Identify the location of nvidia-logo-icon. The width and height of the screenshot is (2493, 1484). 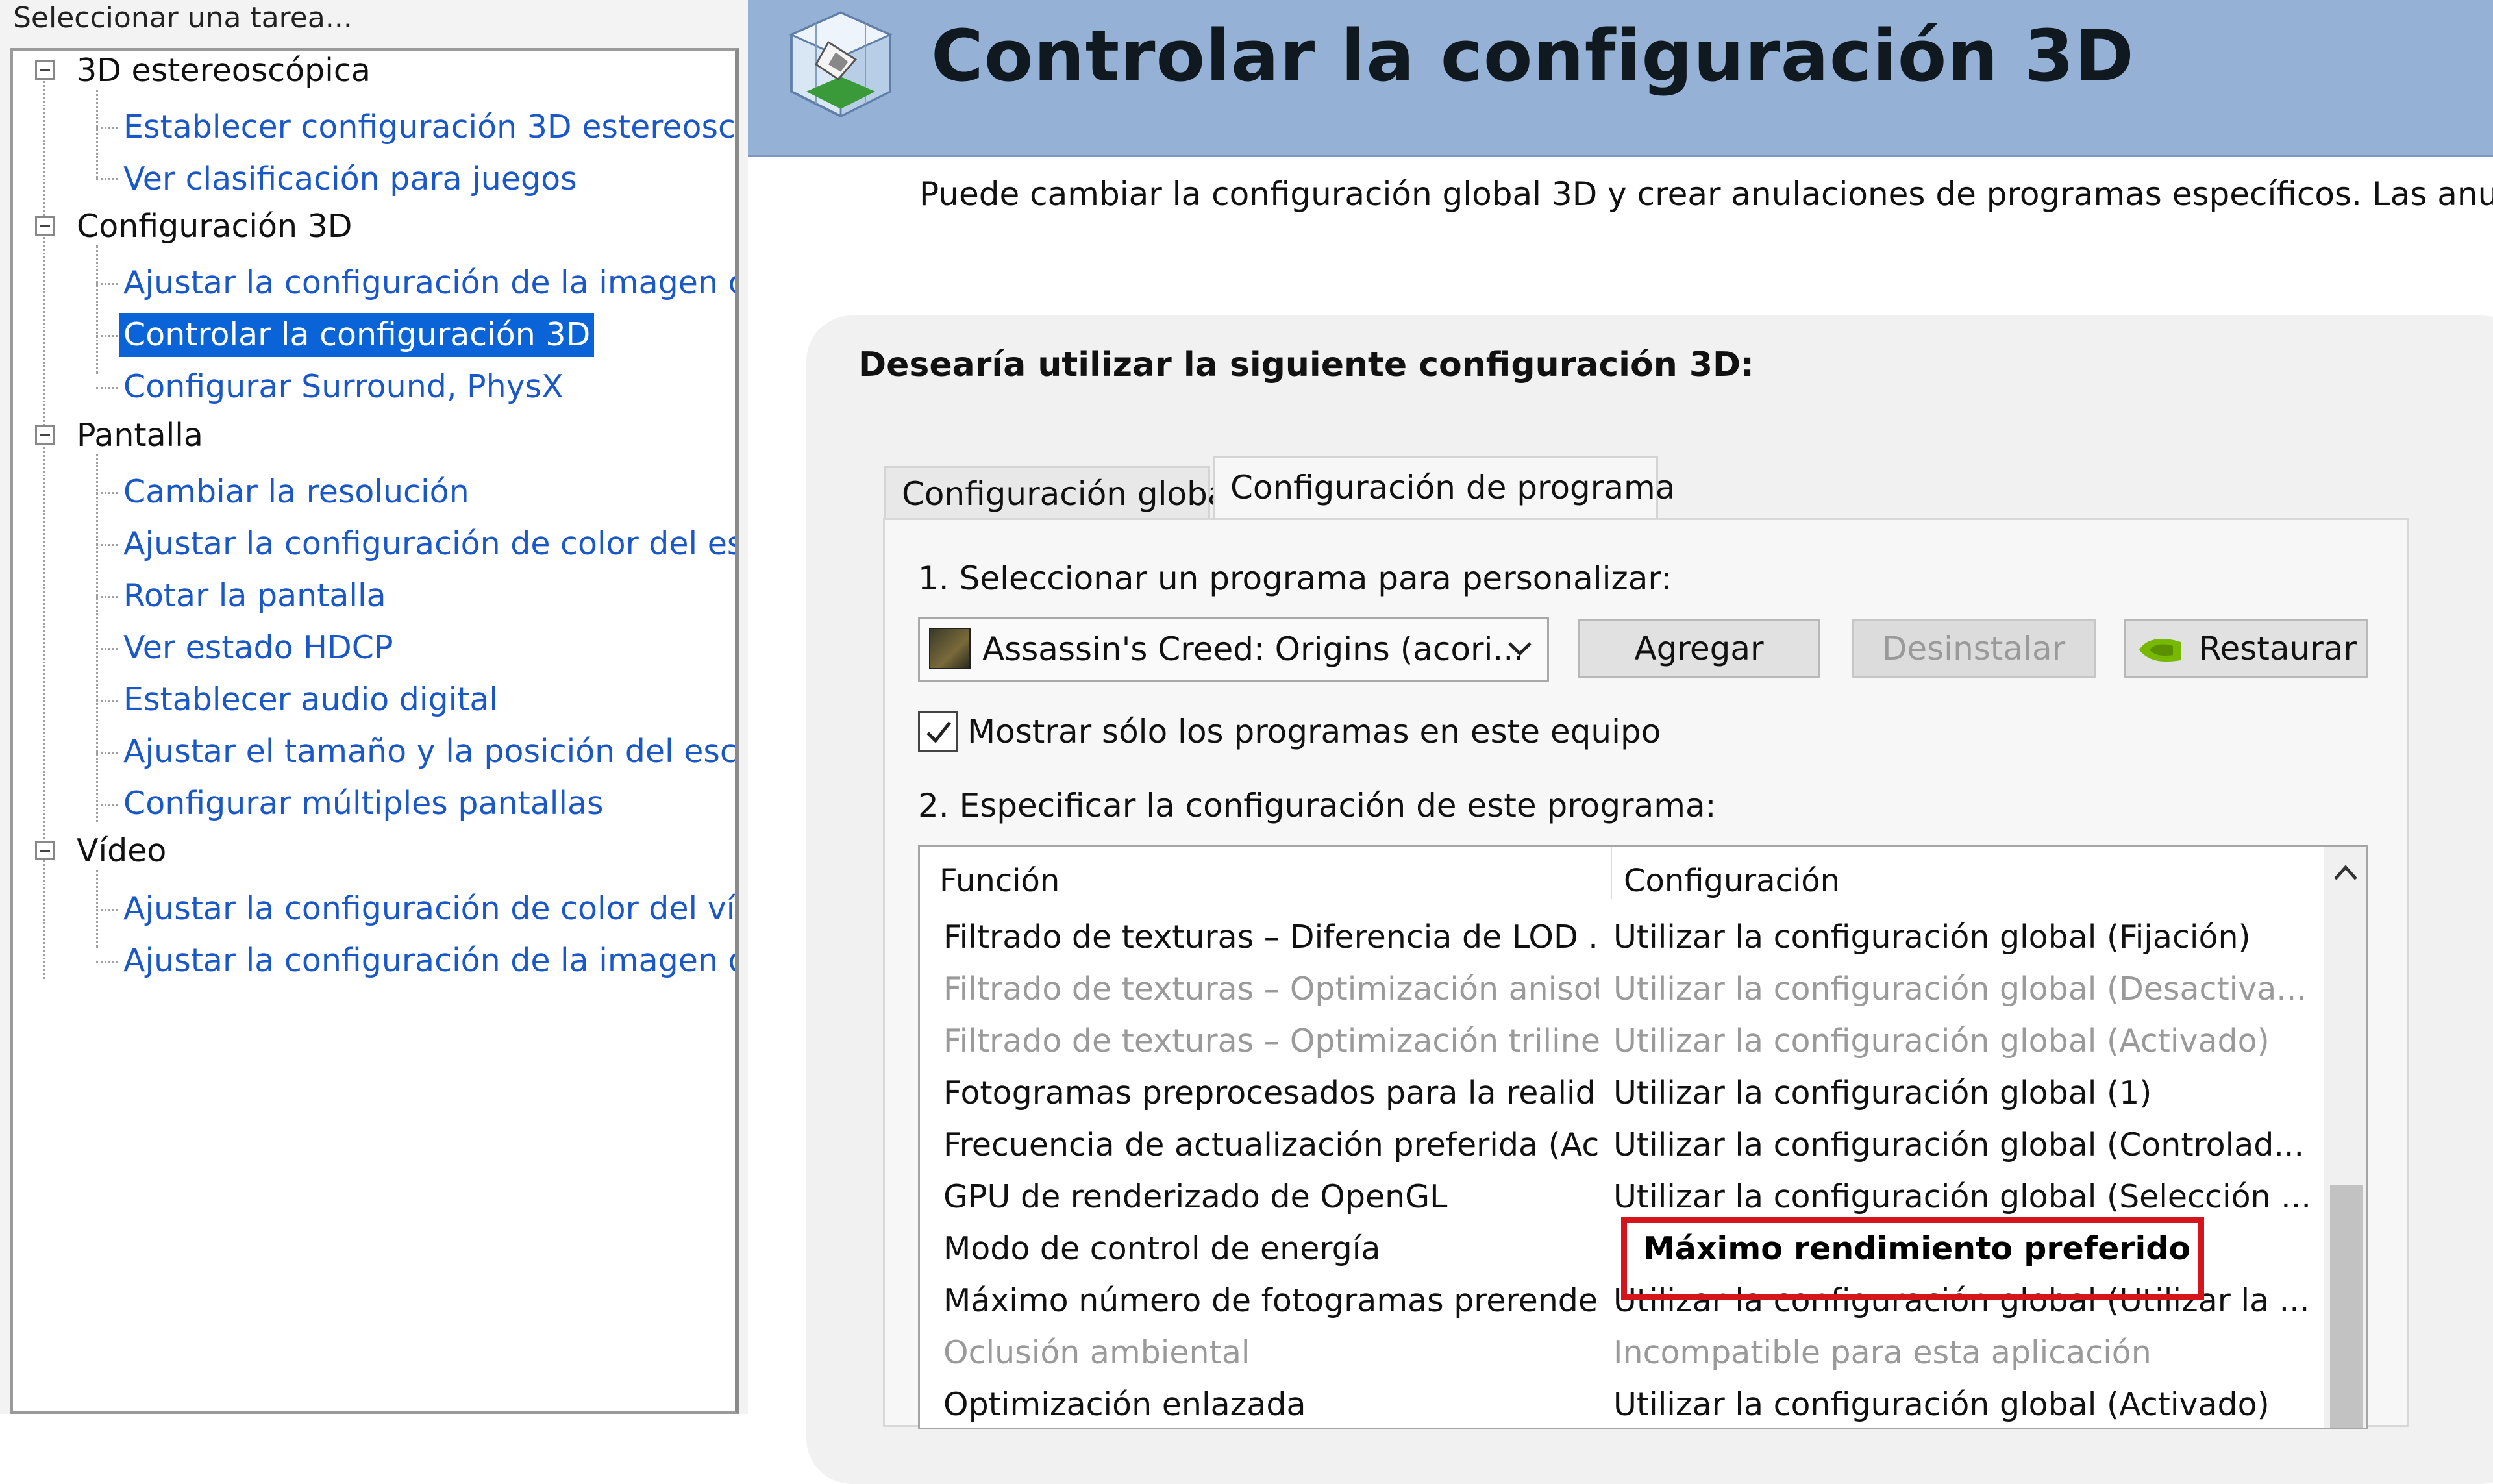
(2160, 650).